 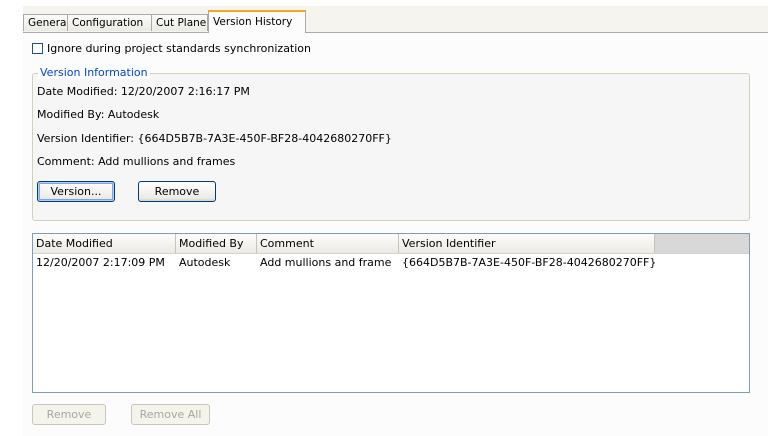 What do you see at coordinates (177, 191) in the screenshot?
I see `remove-version-button: Remove` at bounding box center [177, 191].